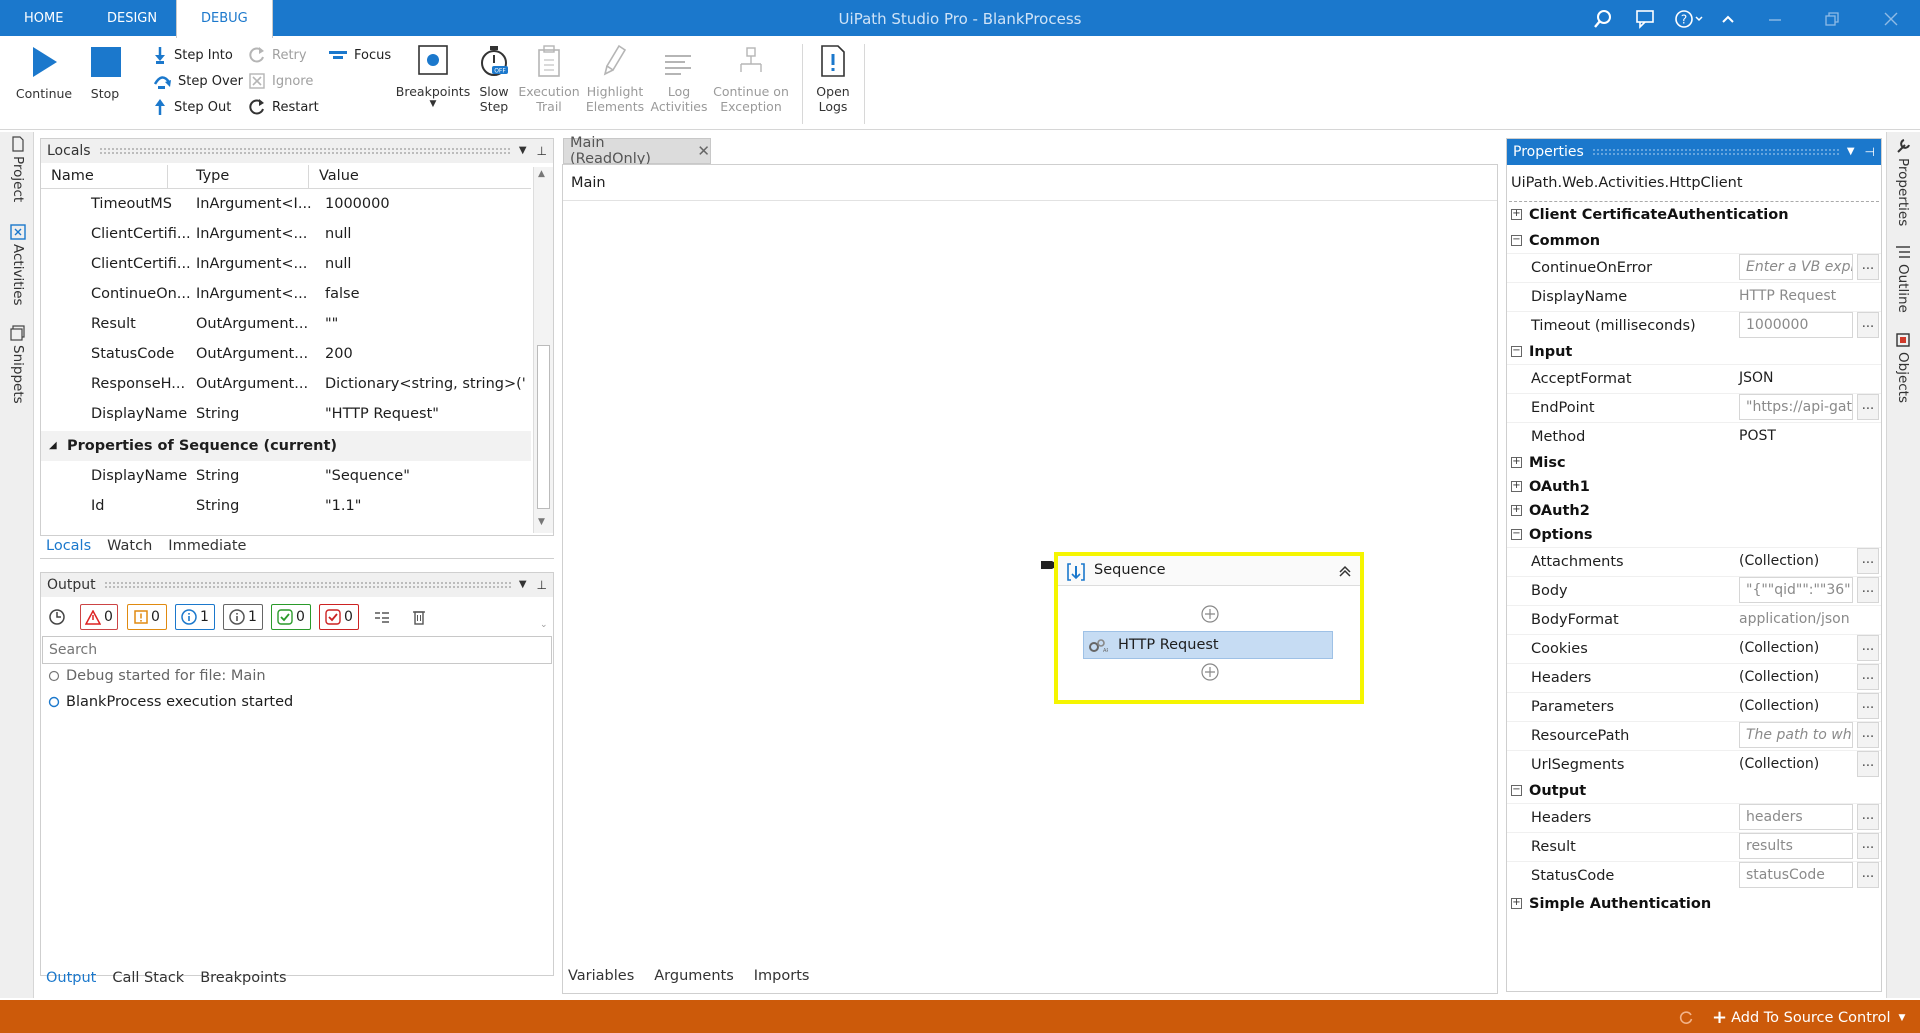 Image resolution: width=1920 pixels, height=1033 pixels. Describe the element at coordinates (197, 55) in the screenshot. I see `step-into-button: Step Into` at that location.